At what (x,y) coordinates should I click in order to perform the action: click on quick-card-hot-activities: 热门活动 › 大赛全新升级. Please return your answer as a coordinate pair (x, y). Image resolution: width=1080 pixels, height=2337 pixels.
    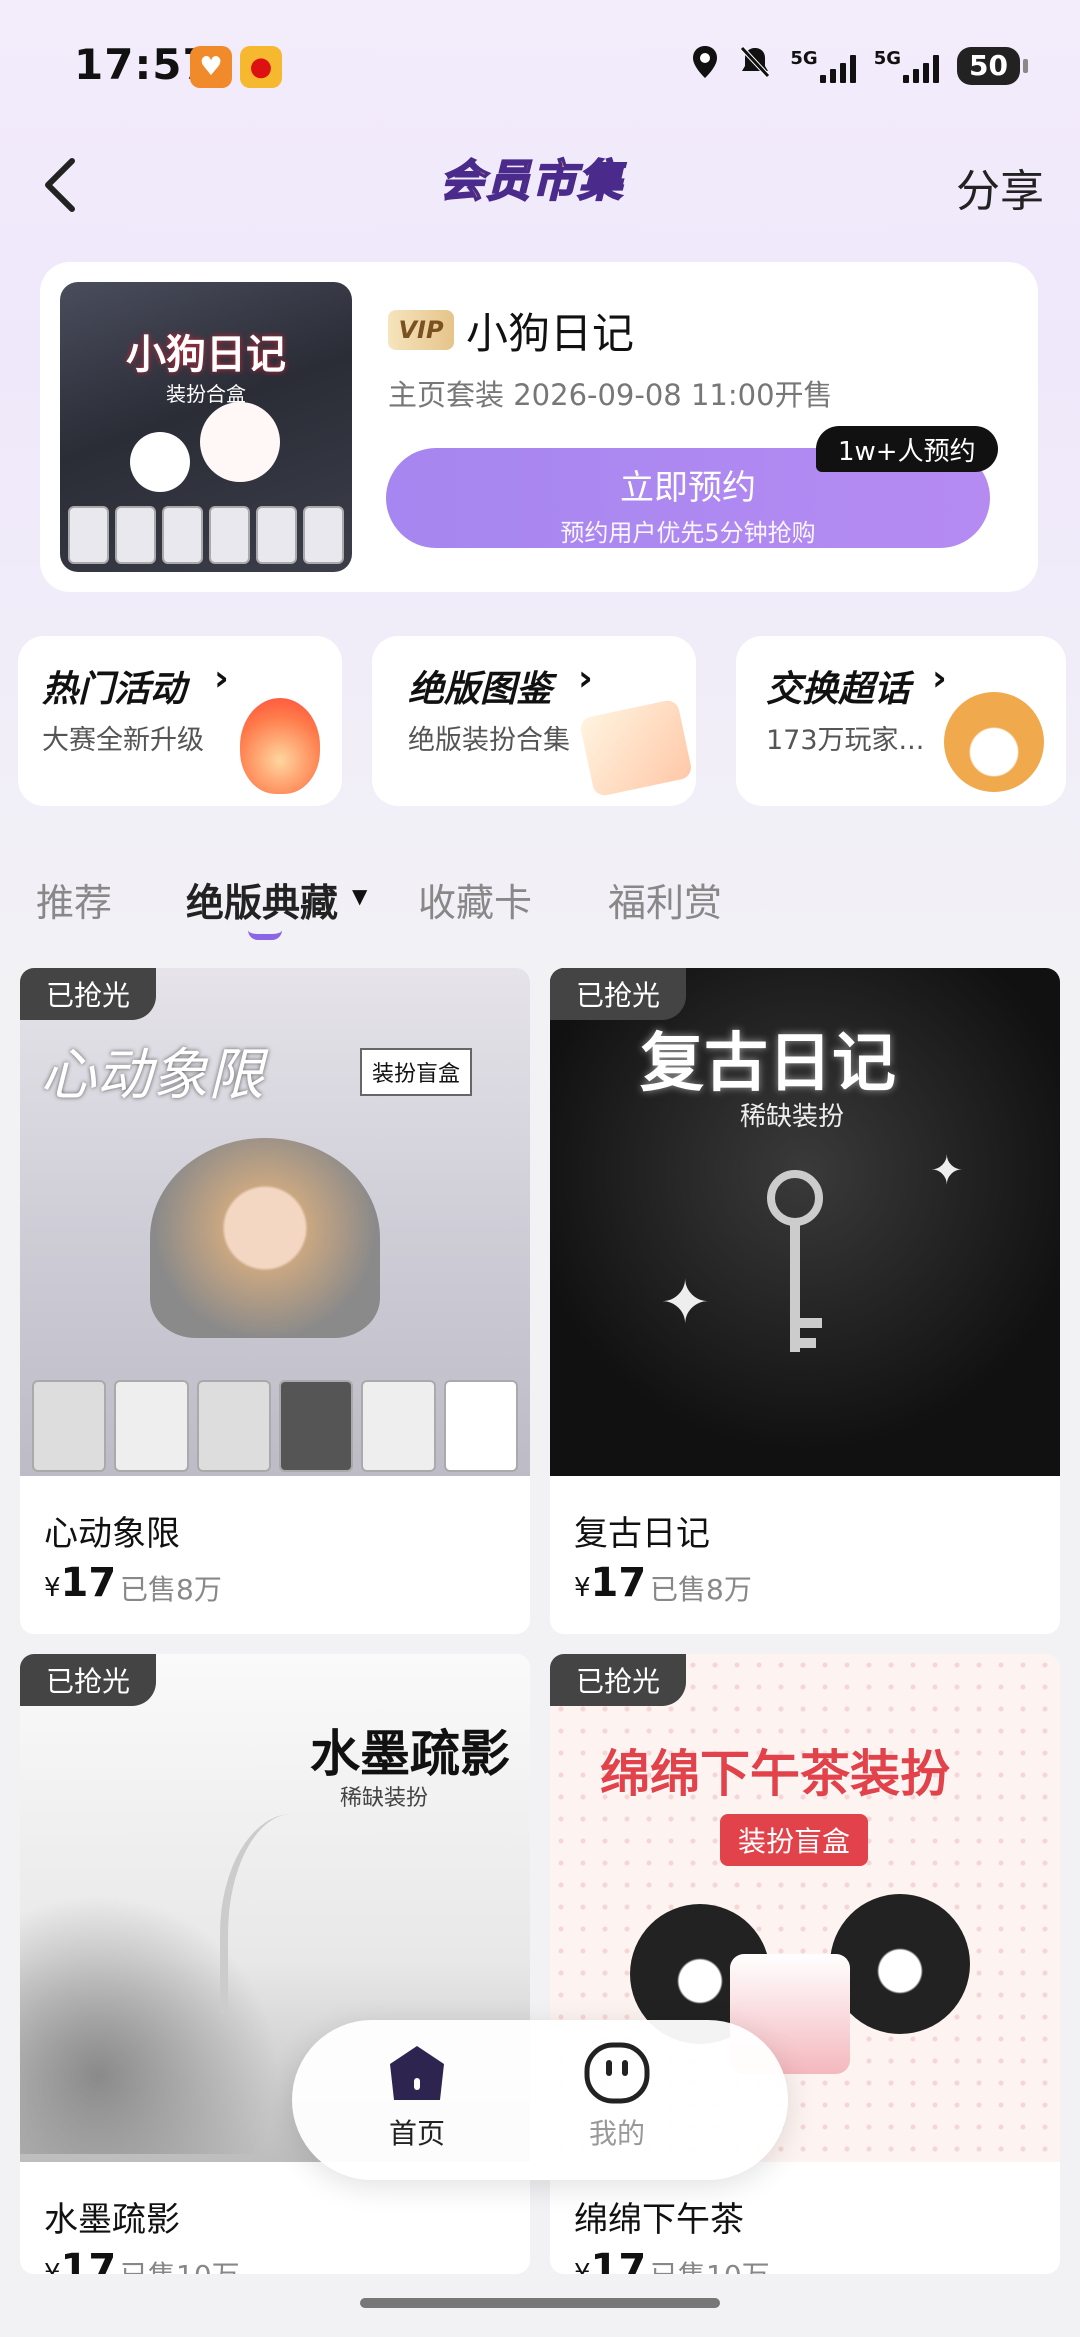
    Looking at the image, I should click on (180, 721).